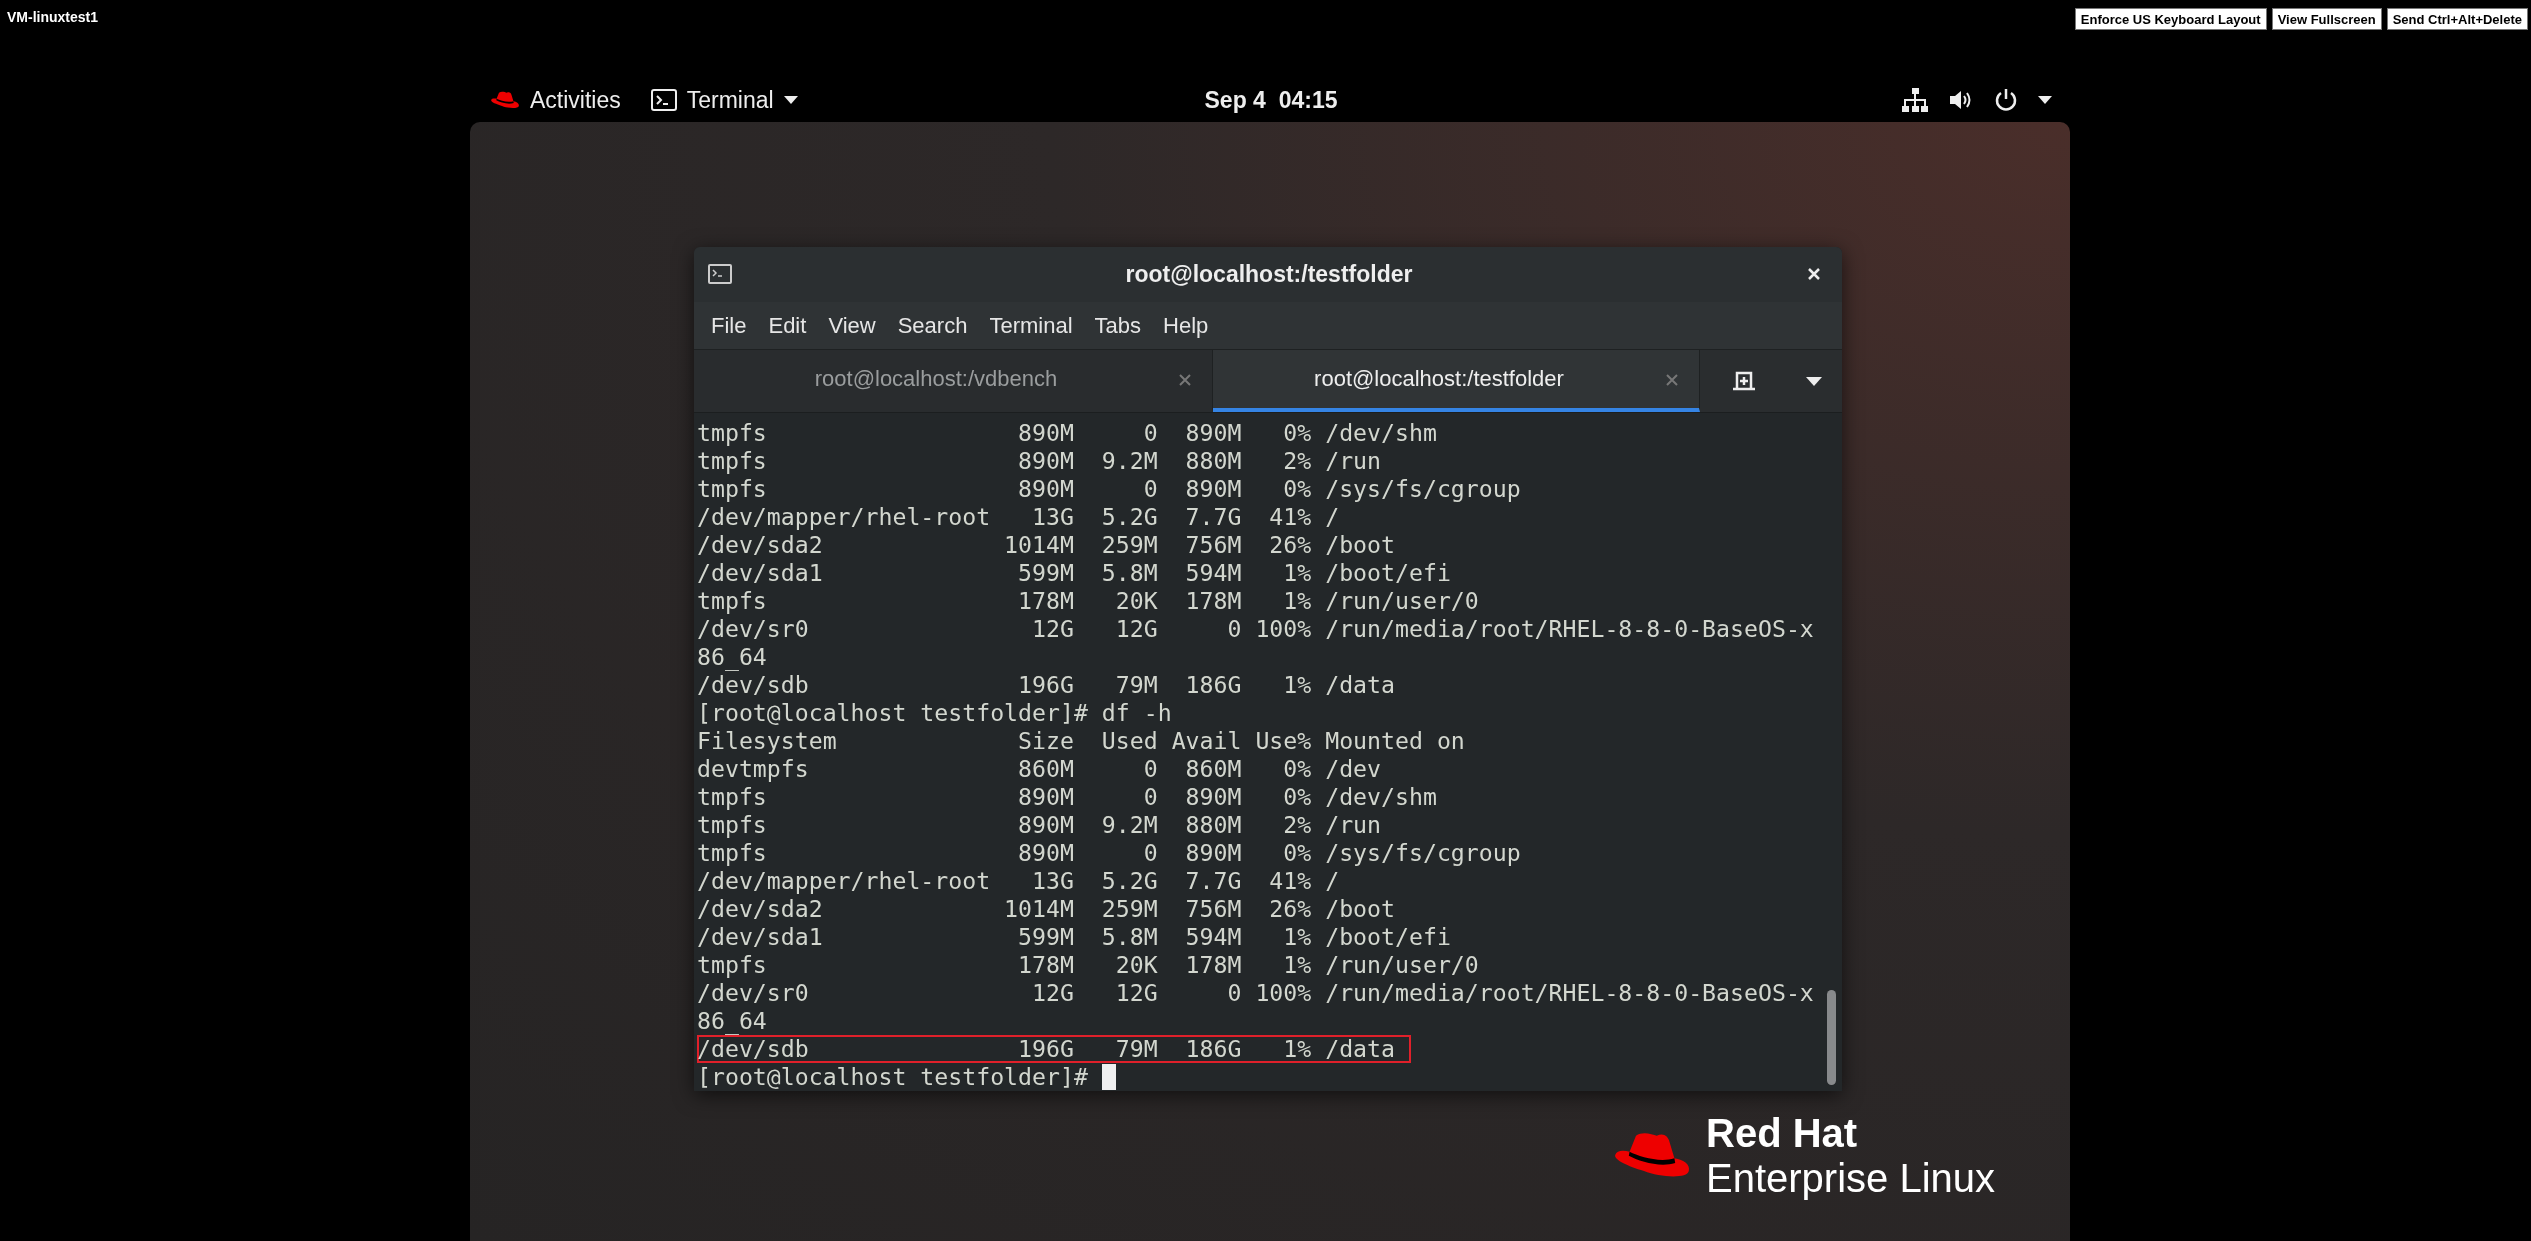 The height and width of the screenshot is (1241, 2531). What do you see at coordinates (1456, 381) in the screenshot?
I see `tab: root@localhost:/testfolder` at bounding box center [1456, 381].